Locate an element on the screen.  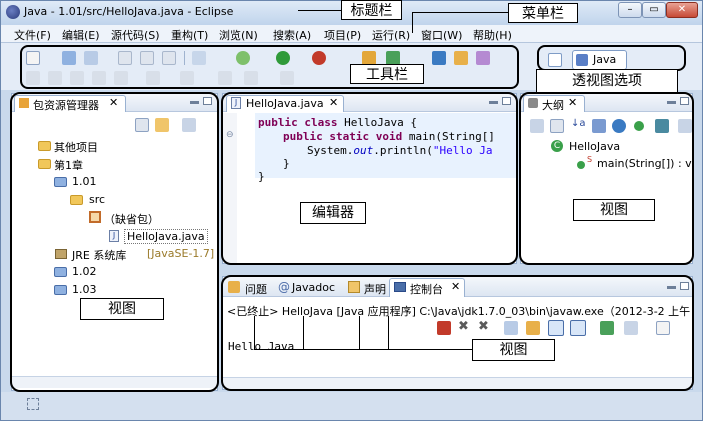
right-view-outline is located at coordinates (606, 178).